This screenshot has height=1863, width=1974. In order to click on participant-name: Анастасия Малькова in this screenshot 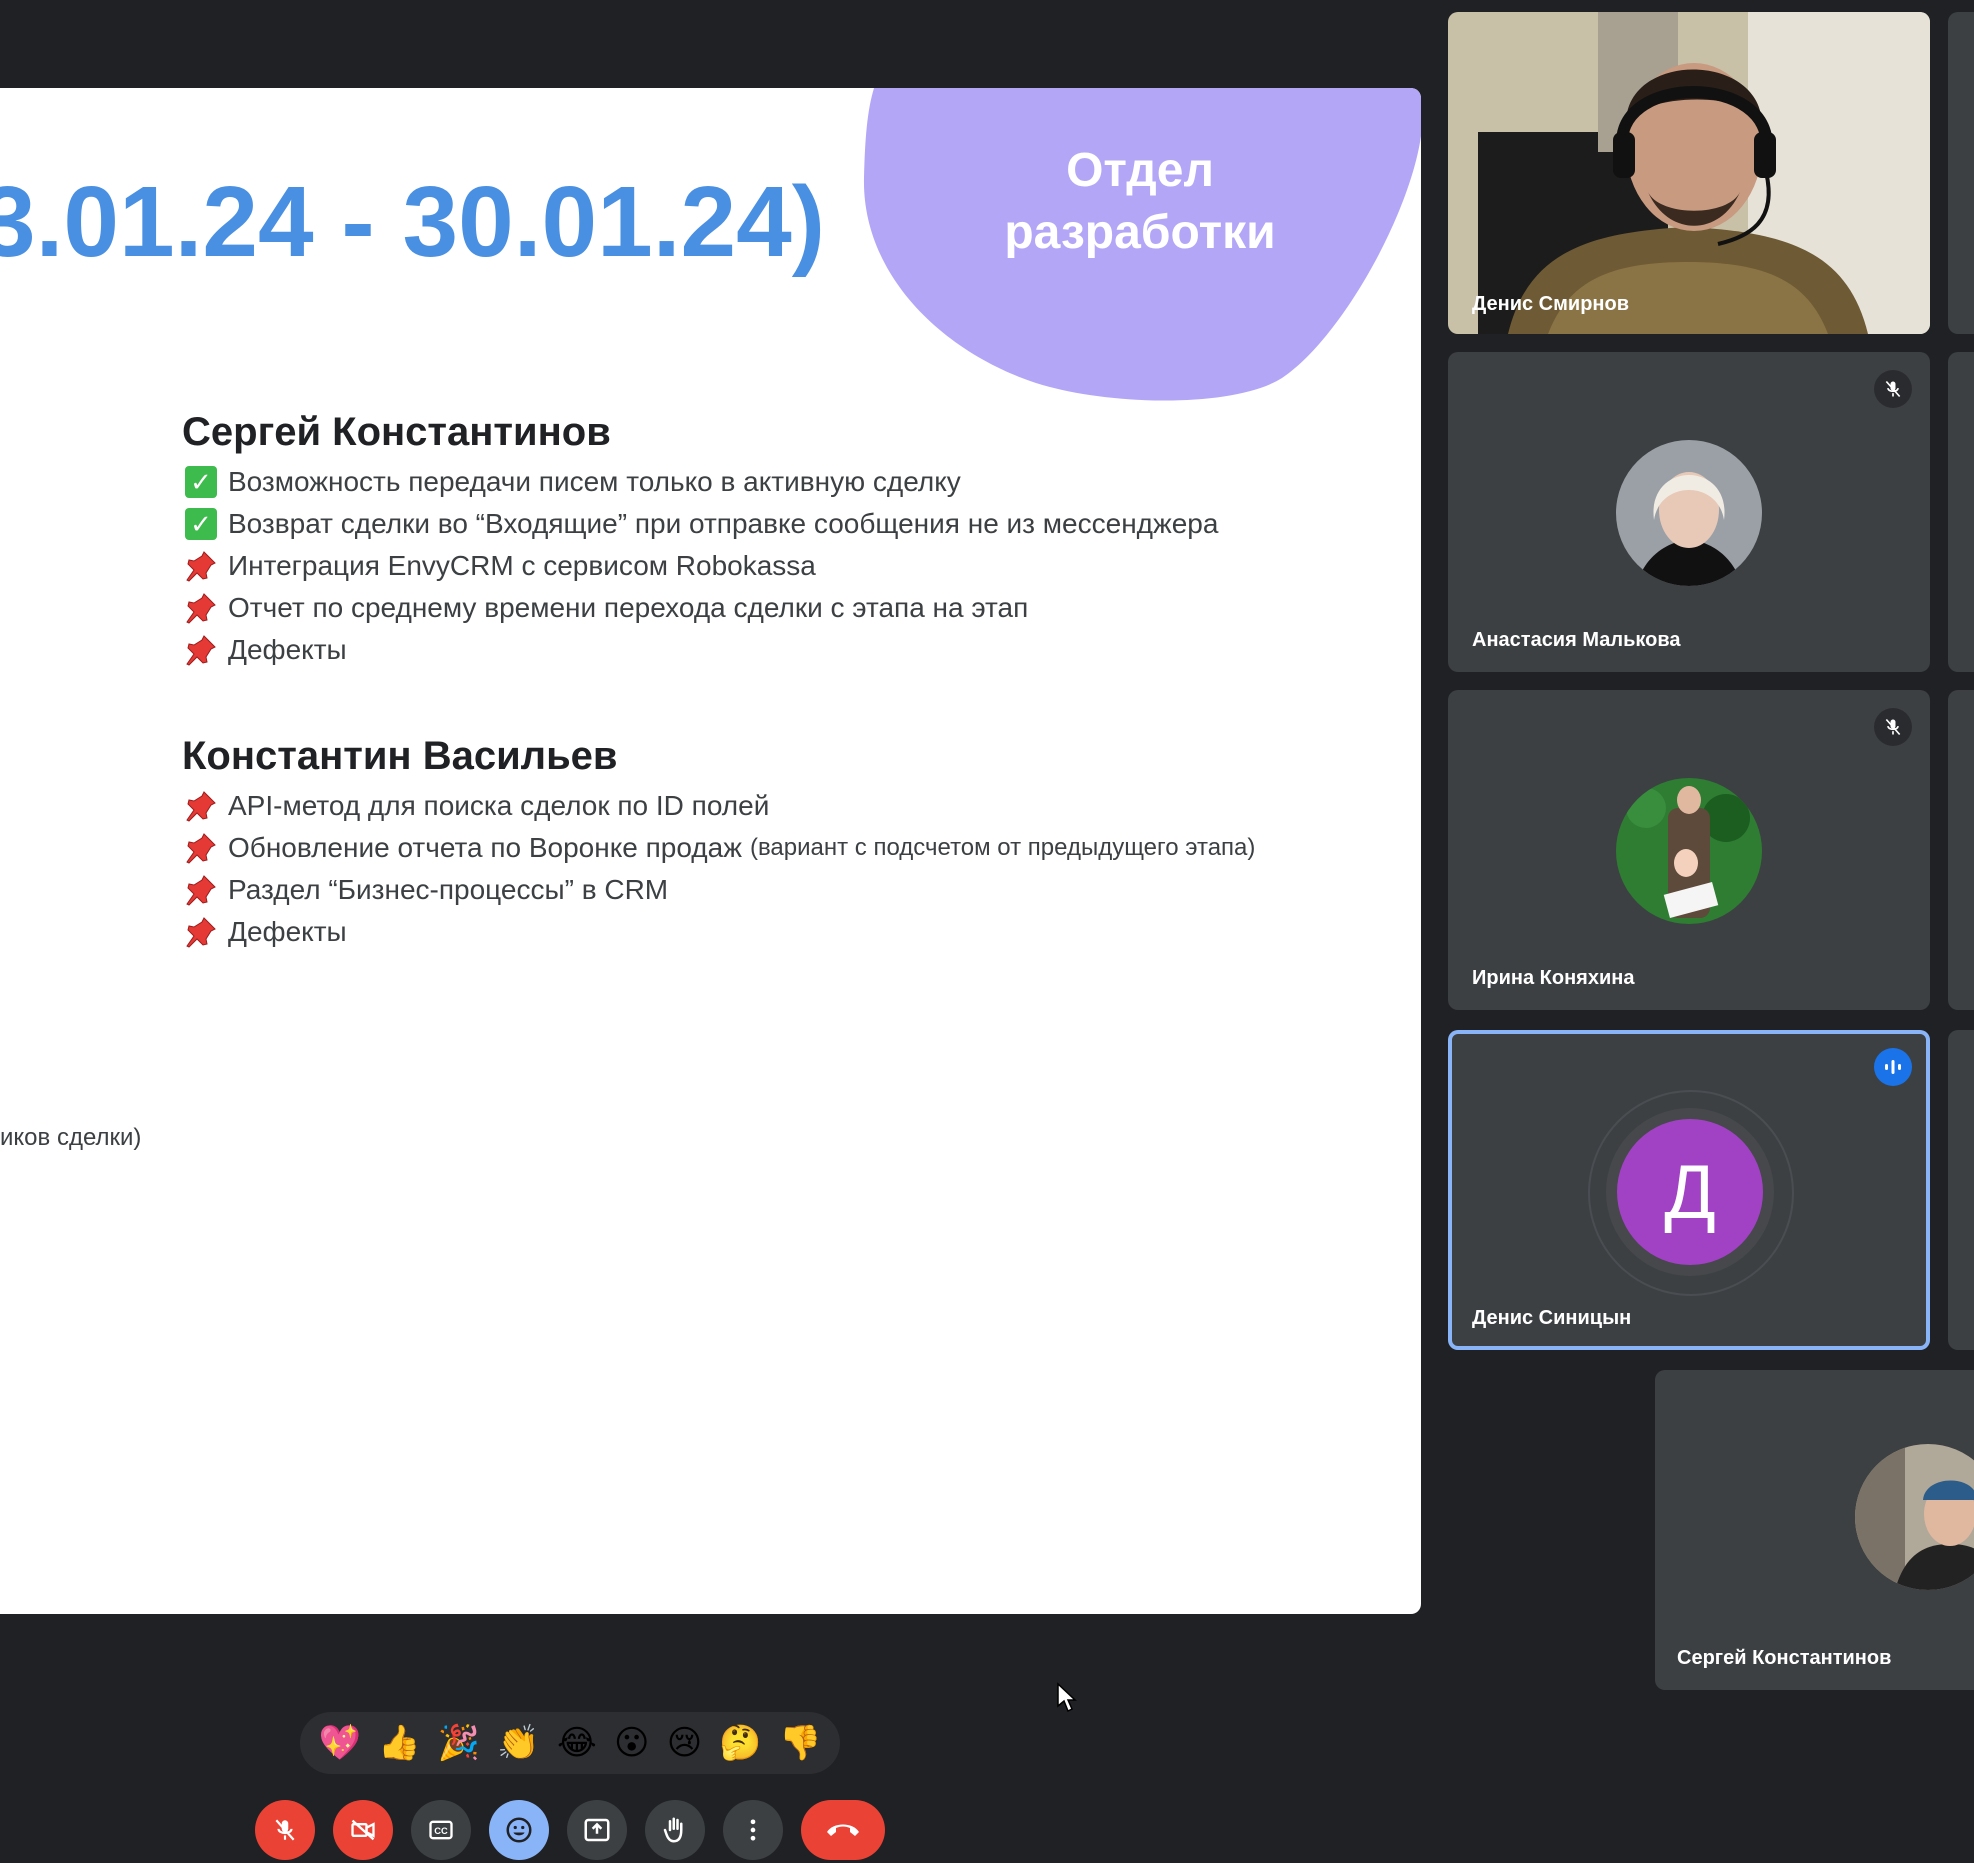, I will do `click(1576, 640)`.